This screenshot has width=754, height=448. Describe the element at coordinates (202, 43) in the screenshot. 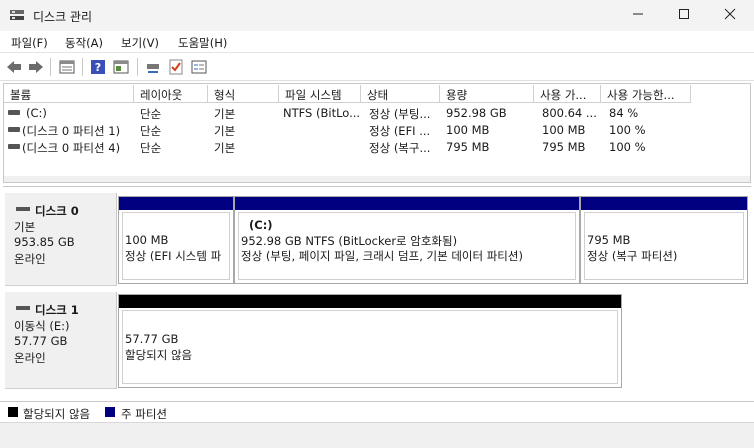

I see `menu-help: 도움말(H)` at that location.